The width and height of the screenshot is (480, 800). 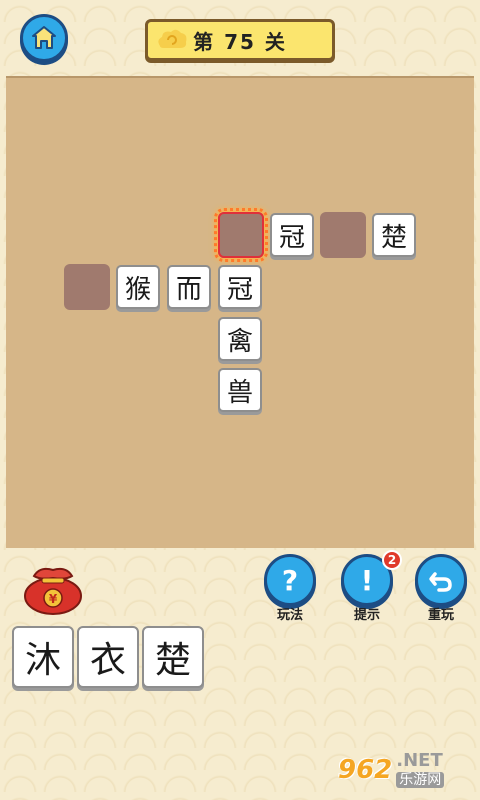 I want to click on board-tile: 兽, so click(x=240, y=390).